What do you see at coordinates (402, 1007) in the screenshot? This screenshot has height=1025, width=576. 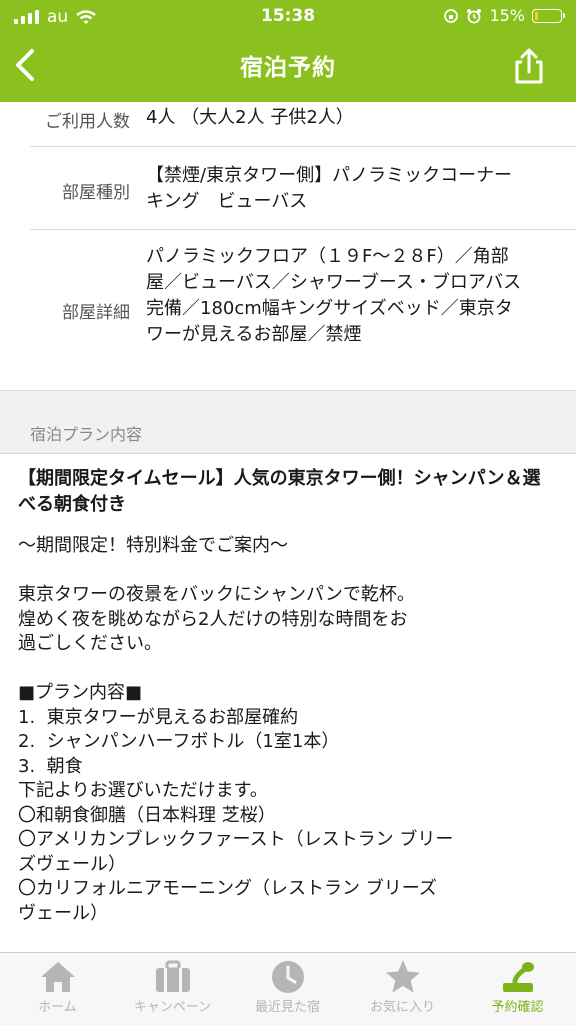 I see `tab-favorites-label: お気に入り` at bounding box center [402, 1007].